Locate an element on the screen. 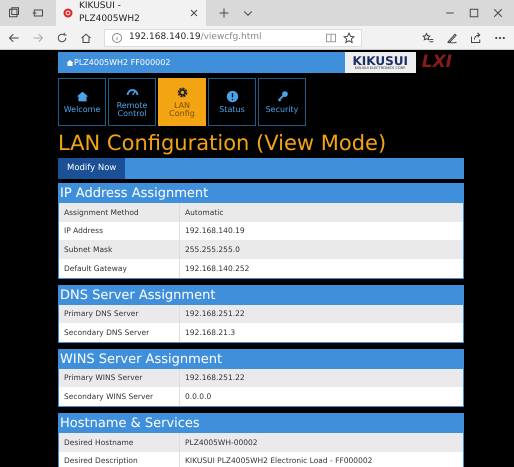 The width and height of the screenshot is (514, 467). pen-icon is located at coordinates (452, 38).